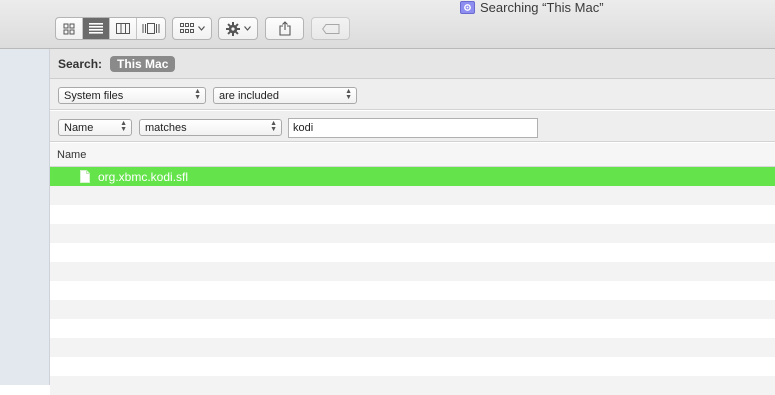 Image resolution: width=775 pixels, height=395 pixels. Describe the element at coordinates (412, 64) in the screenshot. I see `search-scope-bar: Search: This Mac` at that location.